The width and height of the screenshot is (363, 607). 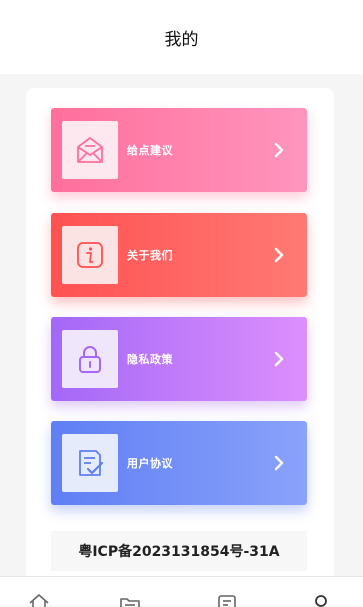 I want to click on menu-item-label: 给点建议, so click(x=150, y=150).